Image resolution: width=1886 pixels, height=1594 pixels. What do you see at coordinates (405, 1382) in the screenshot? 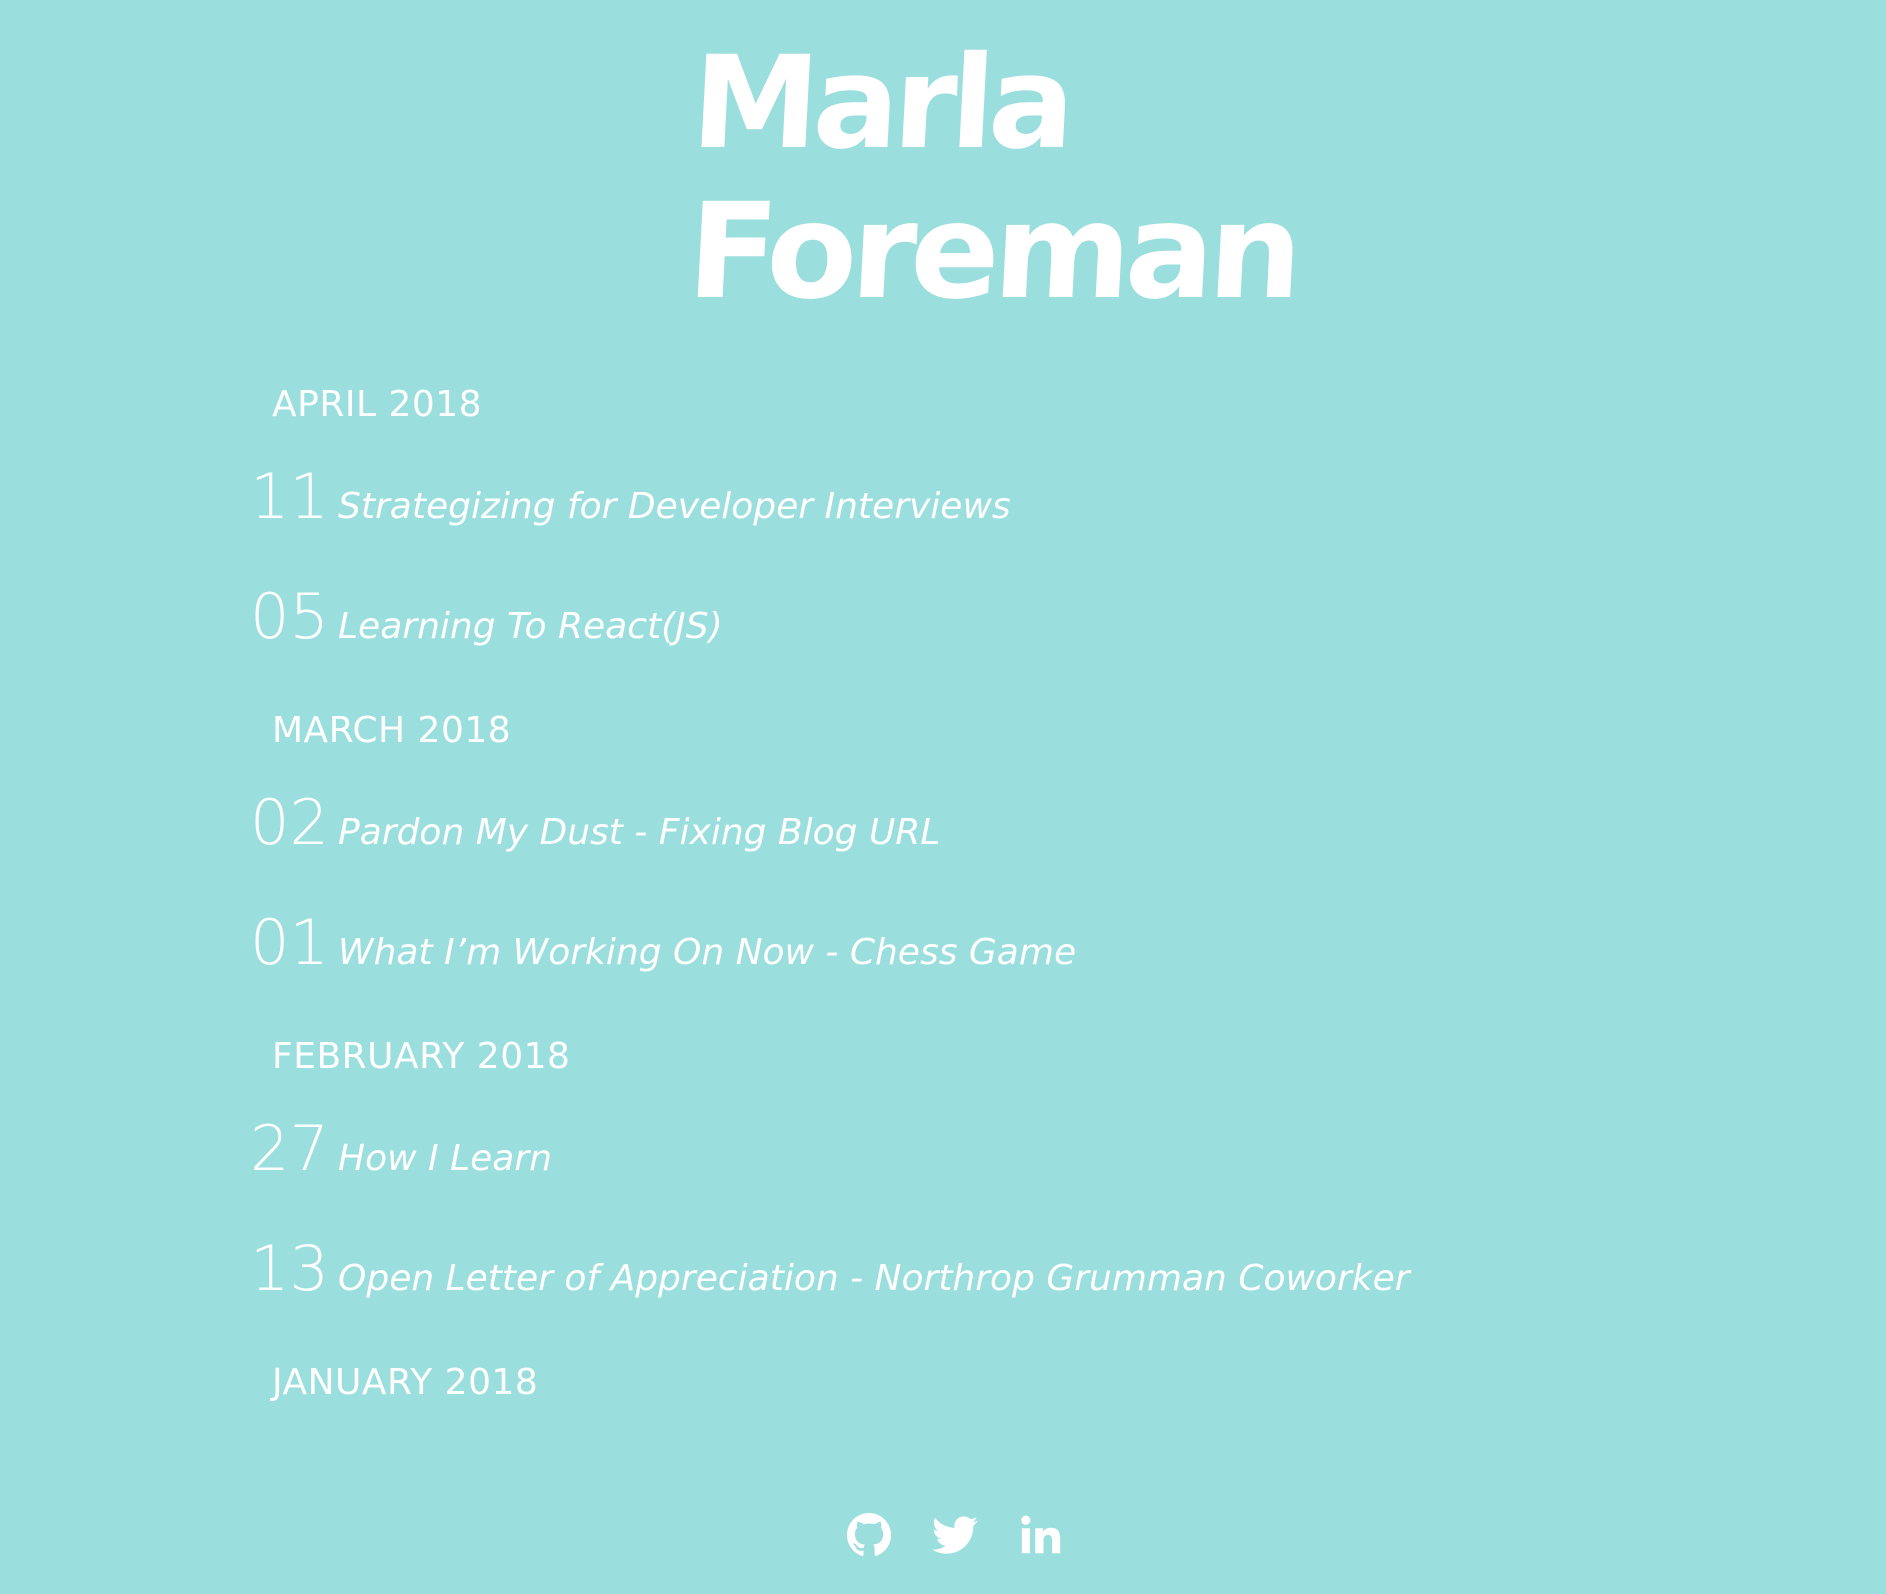
I see `month-heading: JANUARY 2018` at bounding box center [405, 1382].